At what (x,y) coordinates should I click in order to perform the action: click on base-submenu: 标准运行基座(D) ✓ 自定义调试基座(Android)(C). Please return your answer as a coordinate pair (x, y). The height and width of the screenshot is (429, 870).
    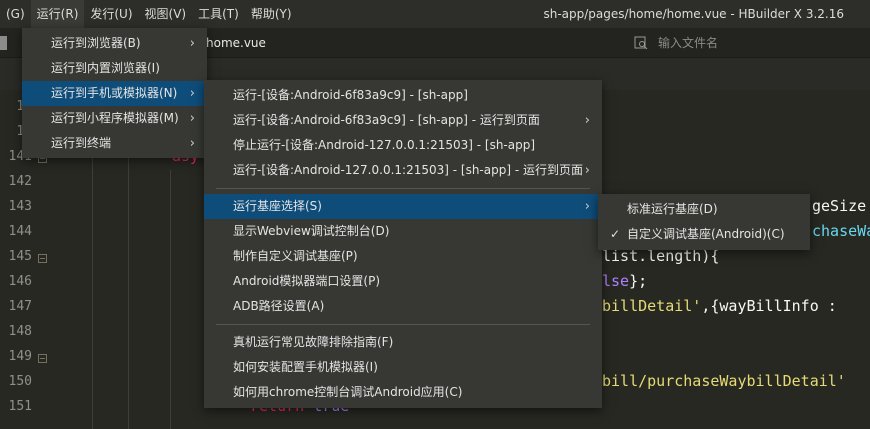
    Looking at the image, I should click on (704, 222).